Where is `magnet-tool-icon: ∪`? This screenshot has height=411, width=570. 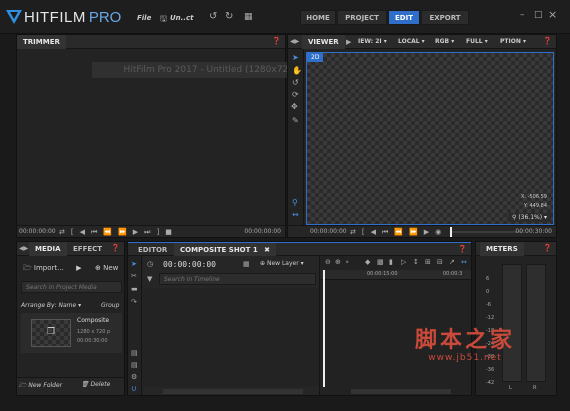 magnet-tool-icon: ∪ is located at coordinates (134, 388).